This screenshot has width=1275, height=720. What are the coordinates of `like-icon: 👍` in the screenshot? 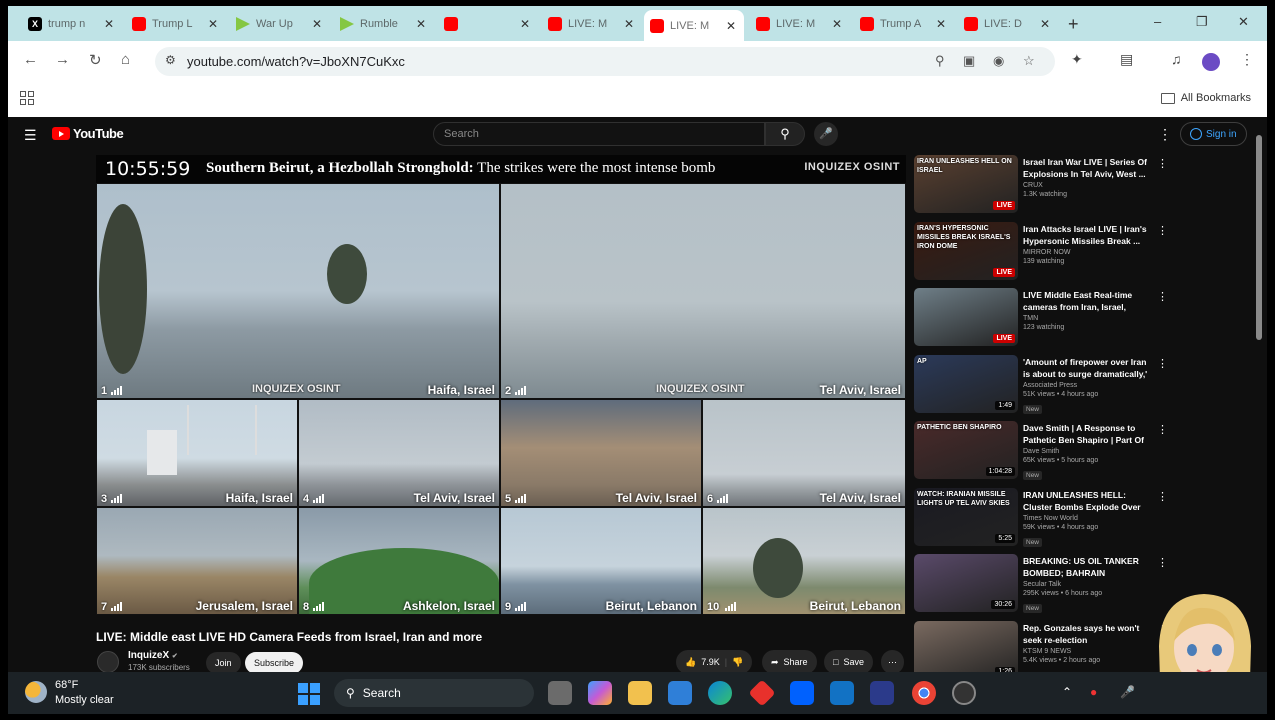 It's located at (690, 662).